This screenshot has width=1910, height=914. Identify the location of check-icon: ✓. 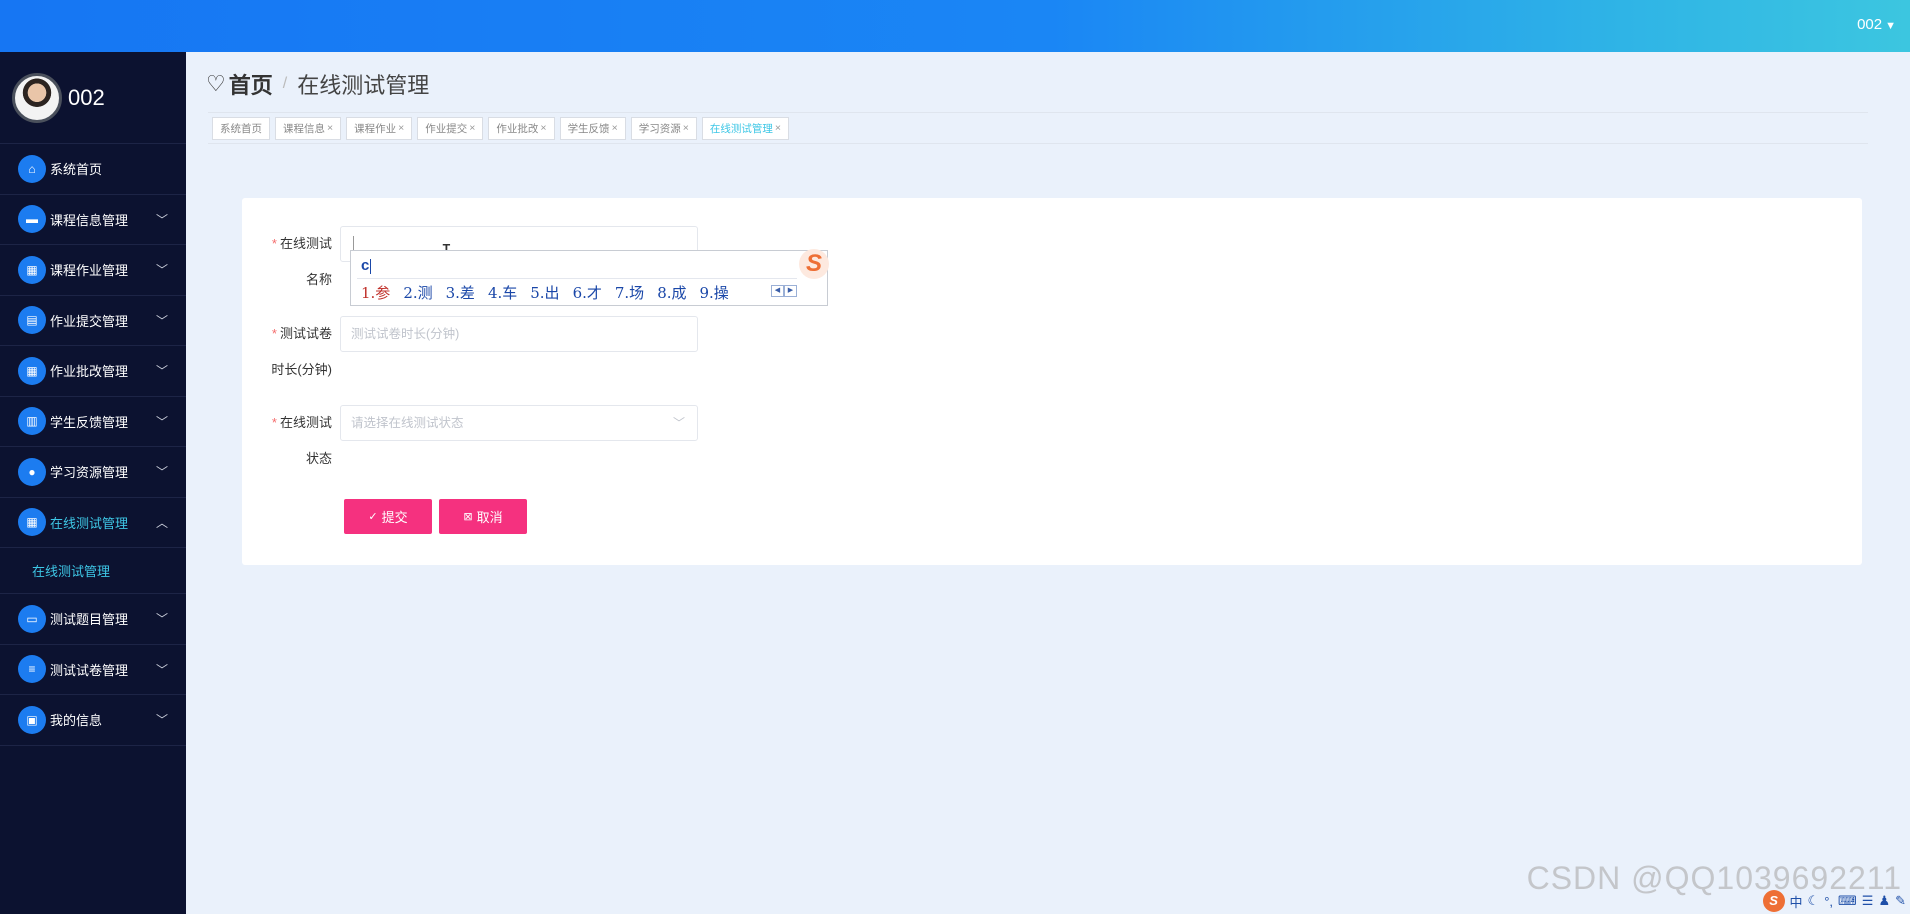
(373, 517).